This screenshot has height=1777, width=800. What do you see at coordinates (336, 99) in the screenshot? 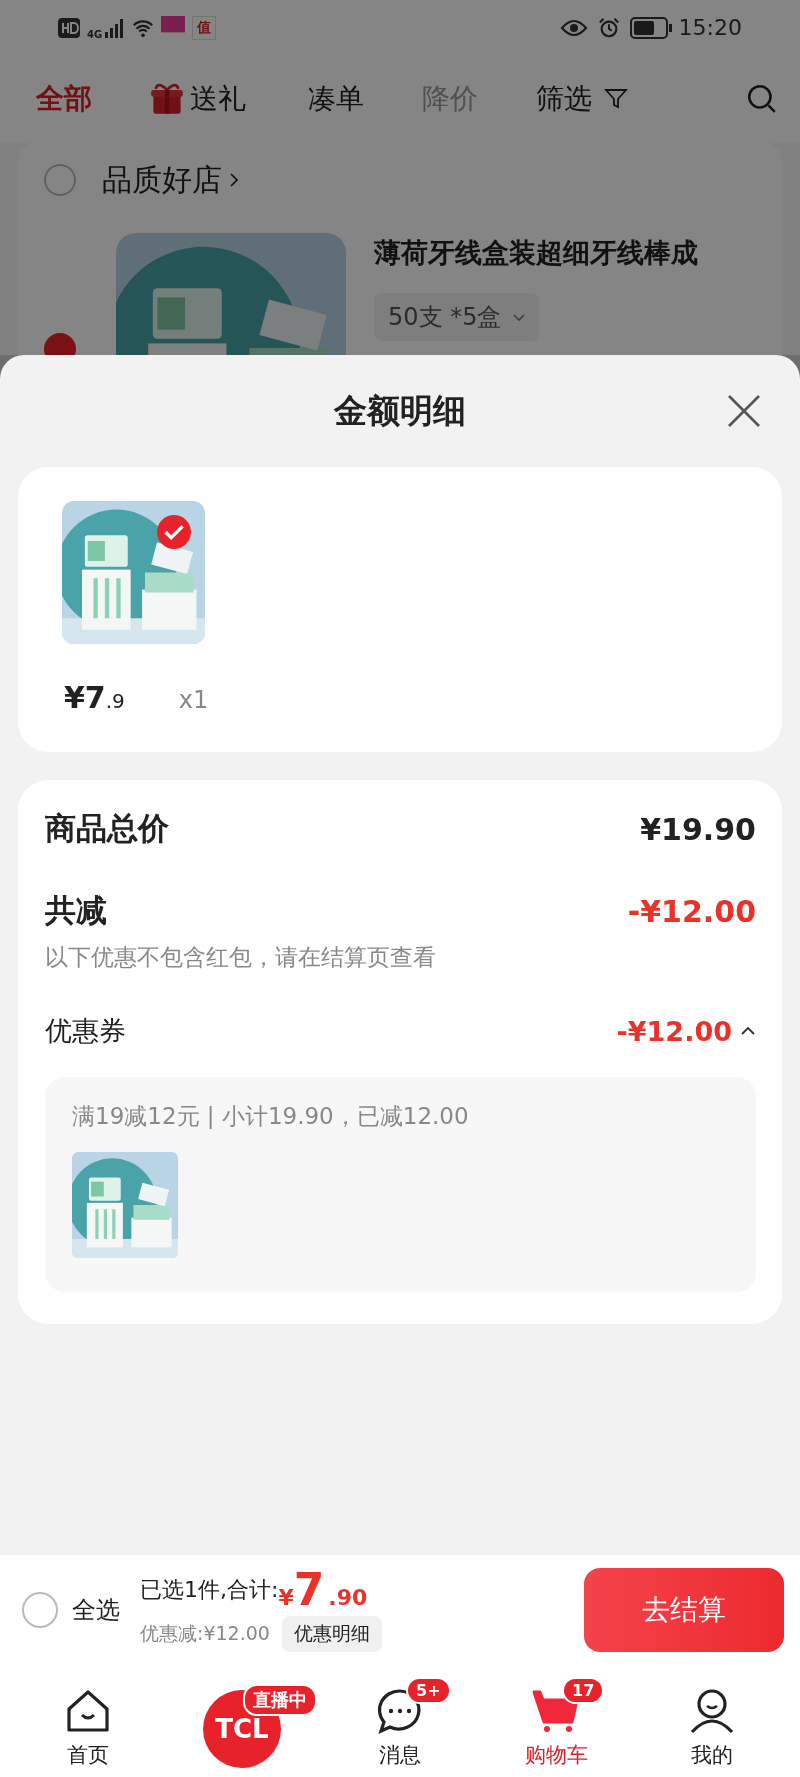
I see `filter-tab: 凑单` at bounding box center [336, 99].